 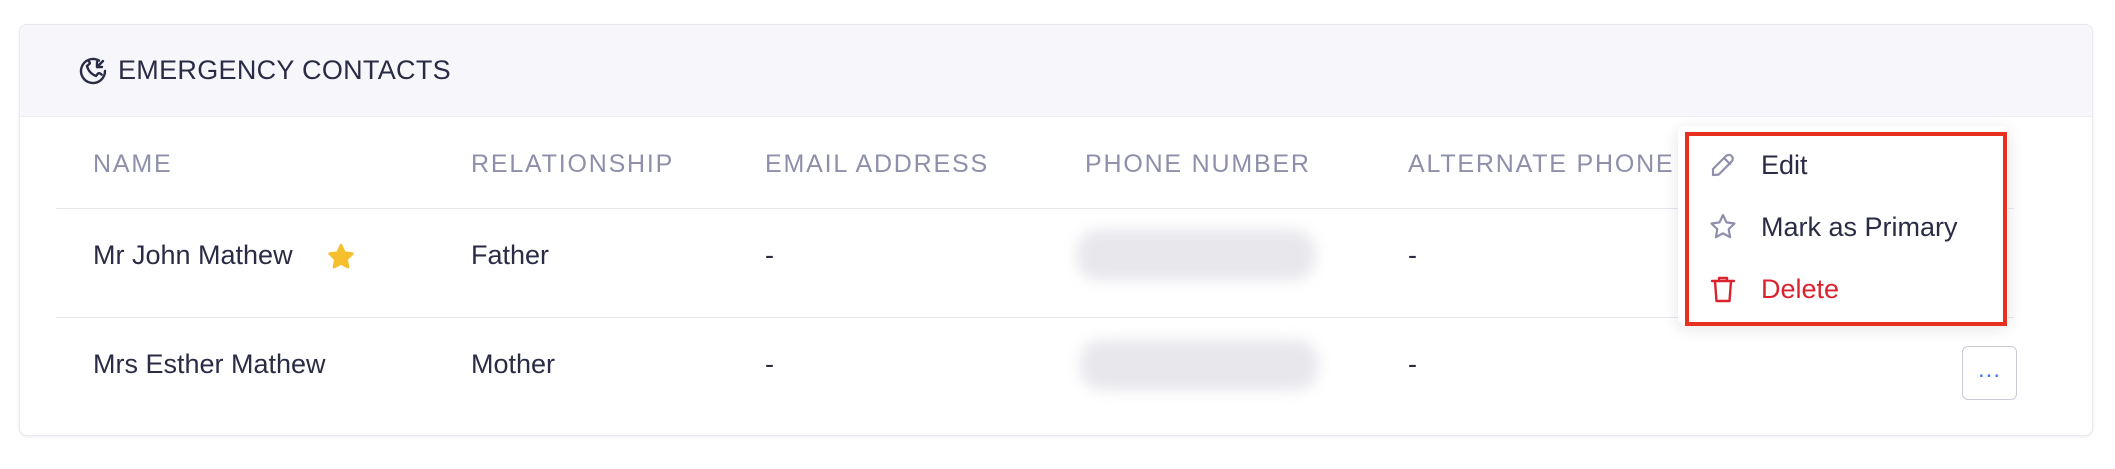 What do you see at coordinates (877, 164) in the screenshot?
I see `column-header-email: EMAIL ADDRESS` at bounding box center [877, 164].